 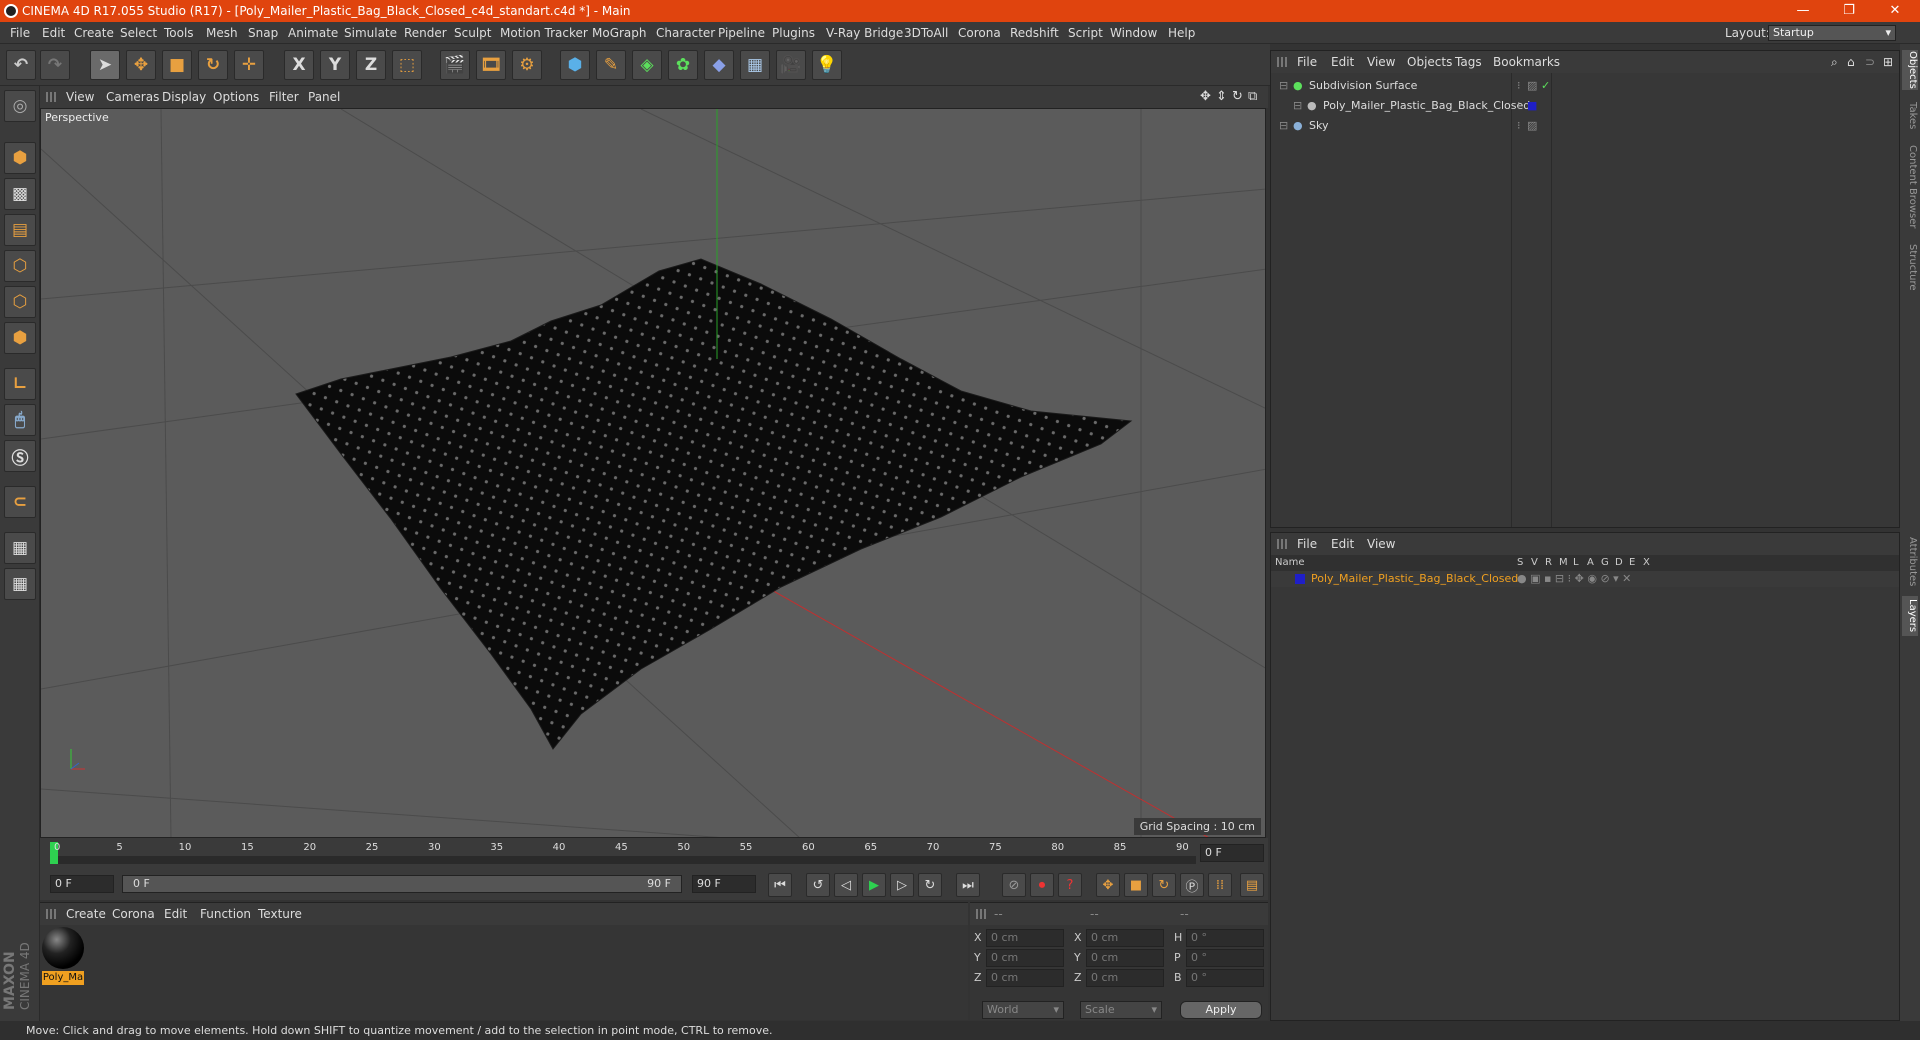 What do you see at coordinates (1910, 187) in the screenshot?
I see `tab-content-browser: Content Browser` at bounding box center [1910, 187].